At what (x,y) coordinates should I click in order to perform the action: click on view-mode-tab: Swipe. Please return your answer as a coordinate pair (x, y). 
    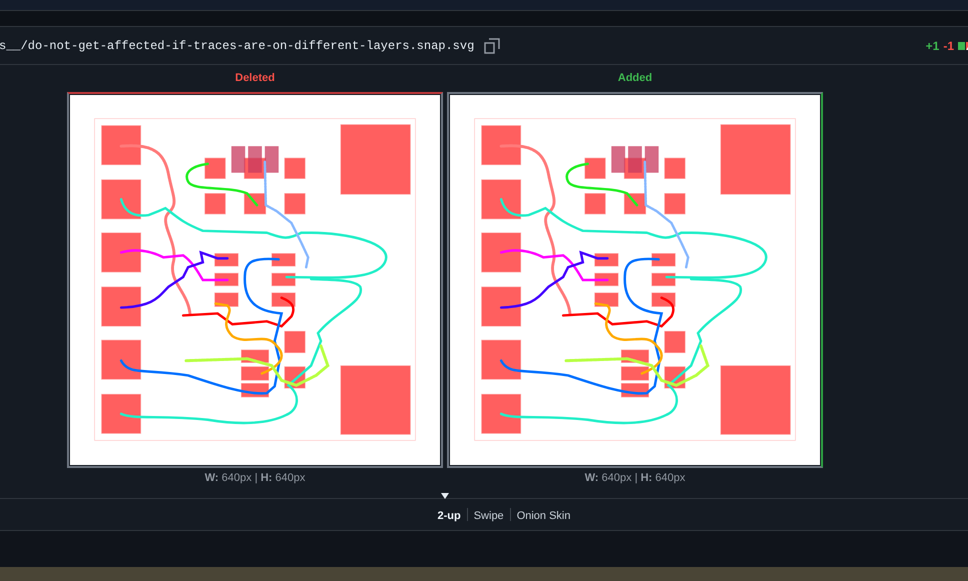
    Looking at the image, I should click on (489, 516).